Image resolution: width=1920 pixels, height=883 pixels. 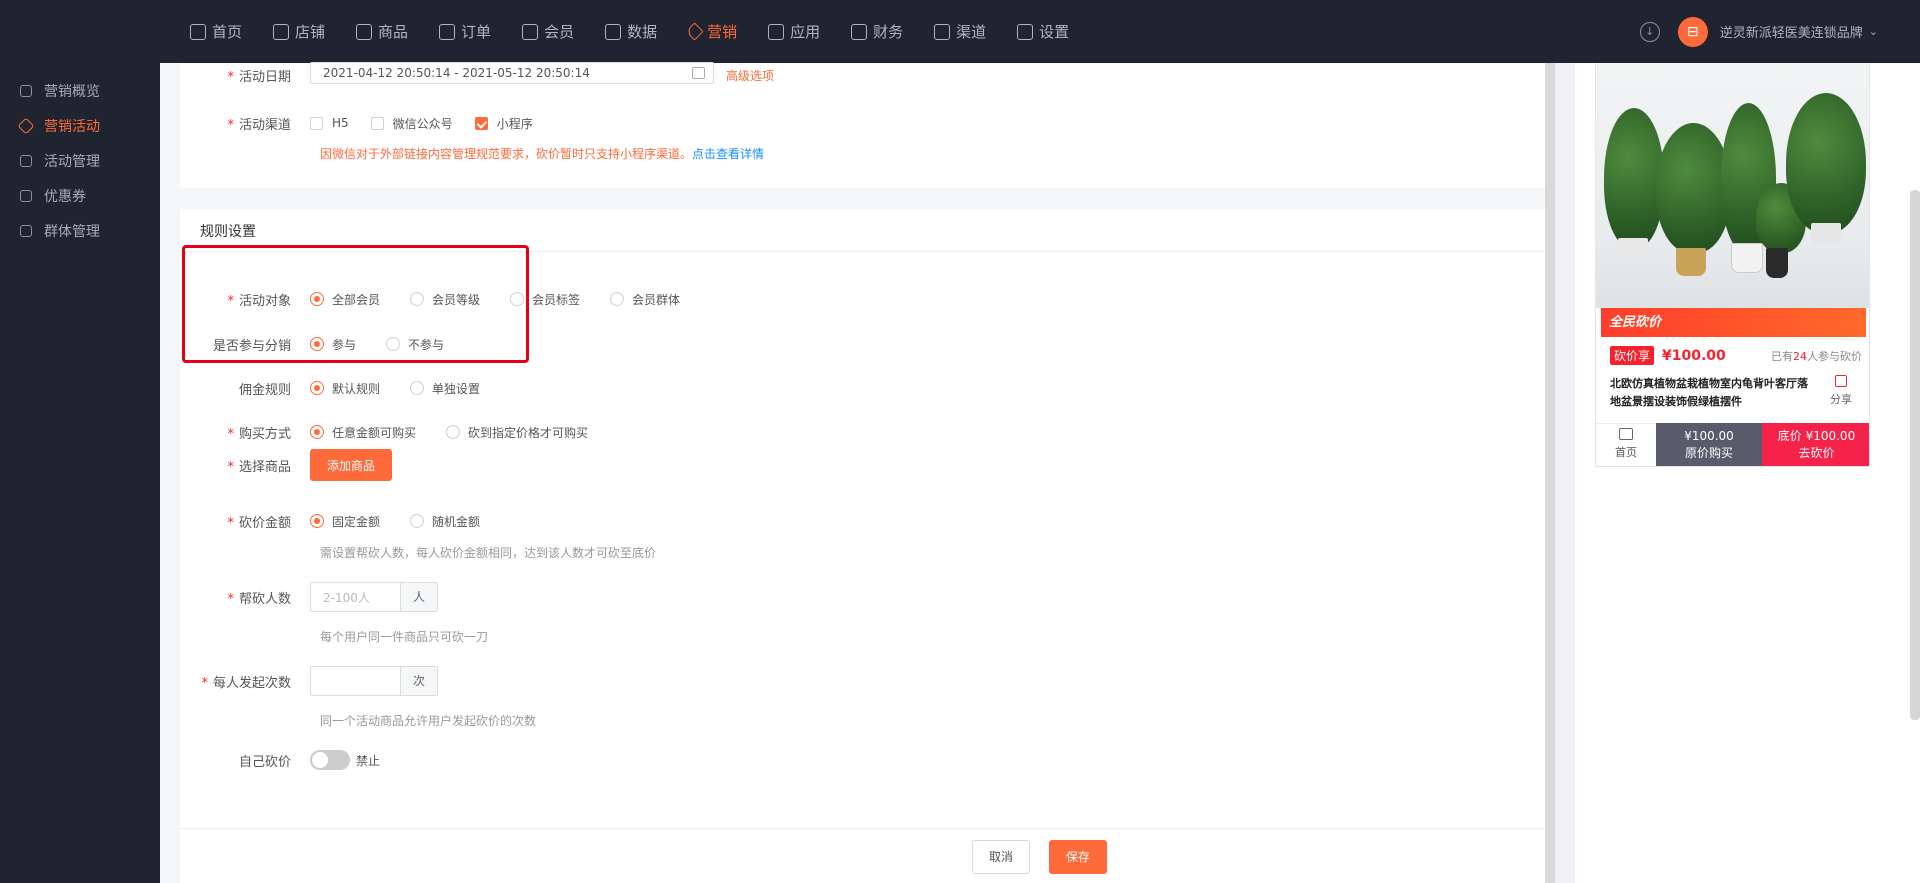 What do you see at coordinates (309, 597) in the screenshot?
I see `helpers-row: * 帮砍人数 2-100人 人` at bounding box center [309, 597].